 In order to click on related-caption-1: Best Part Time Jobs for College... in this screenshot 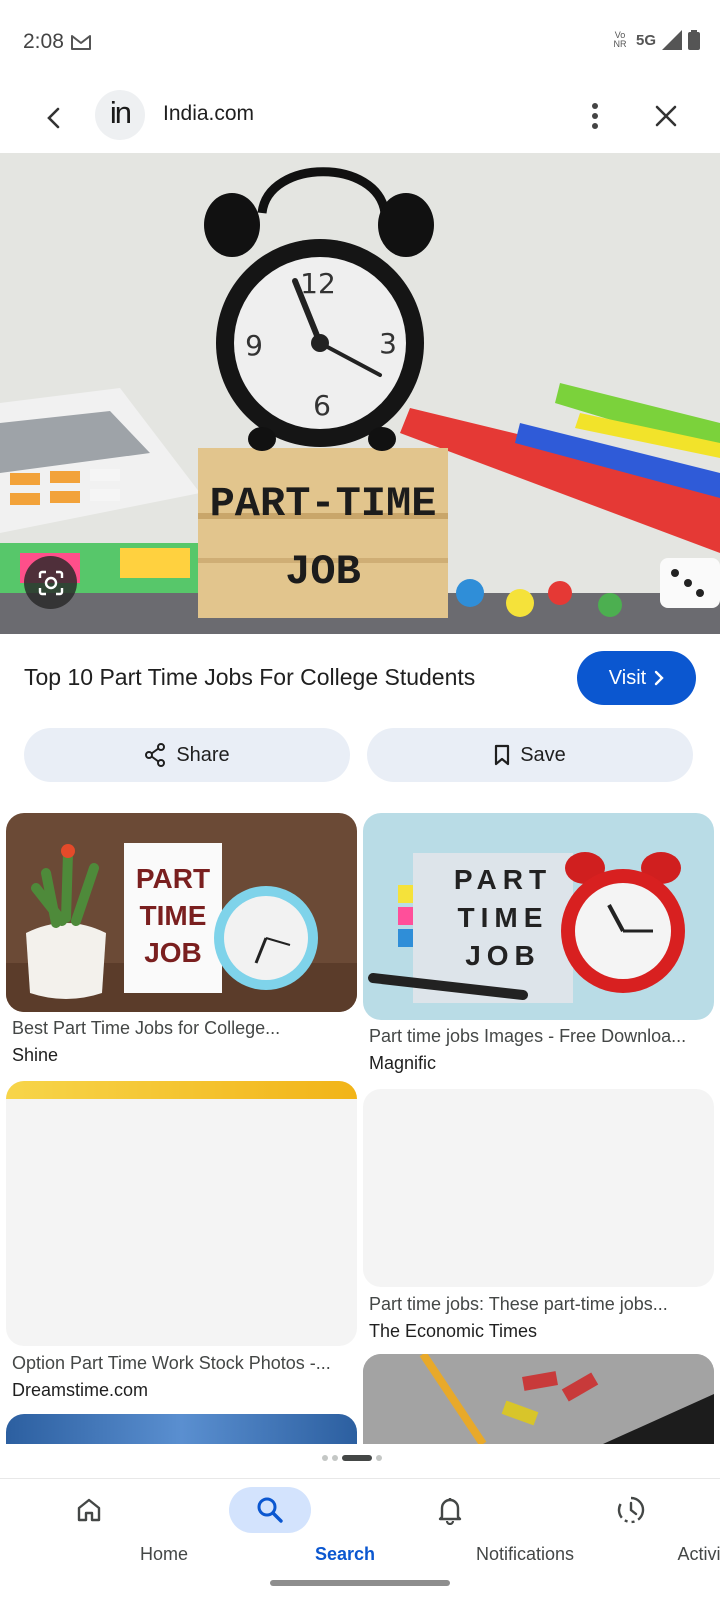, I will do `click(182, 1028)`.